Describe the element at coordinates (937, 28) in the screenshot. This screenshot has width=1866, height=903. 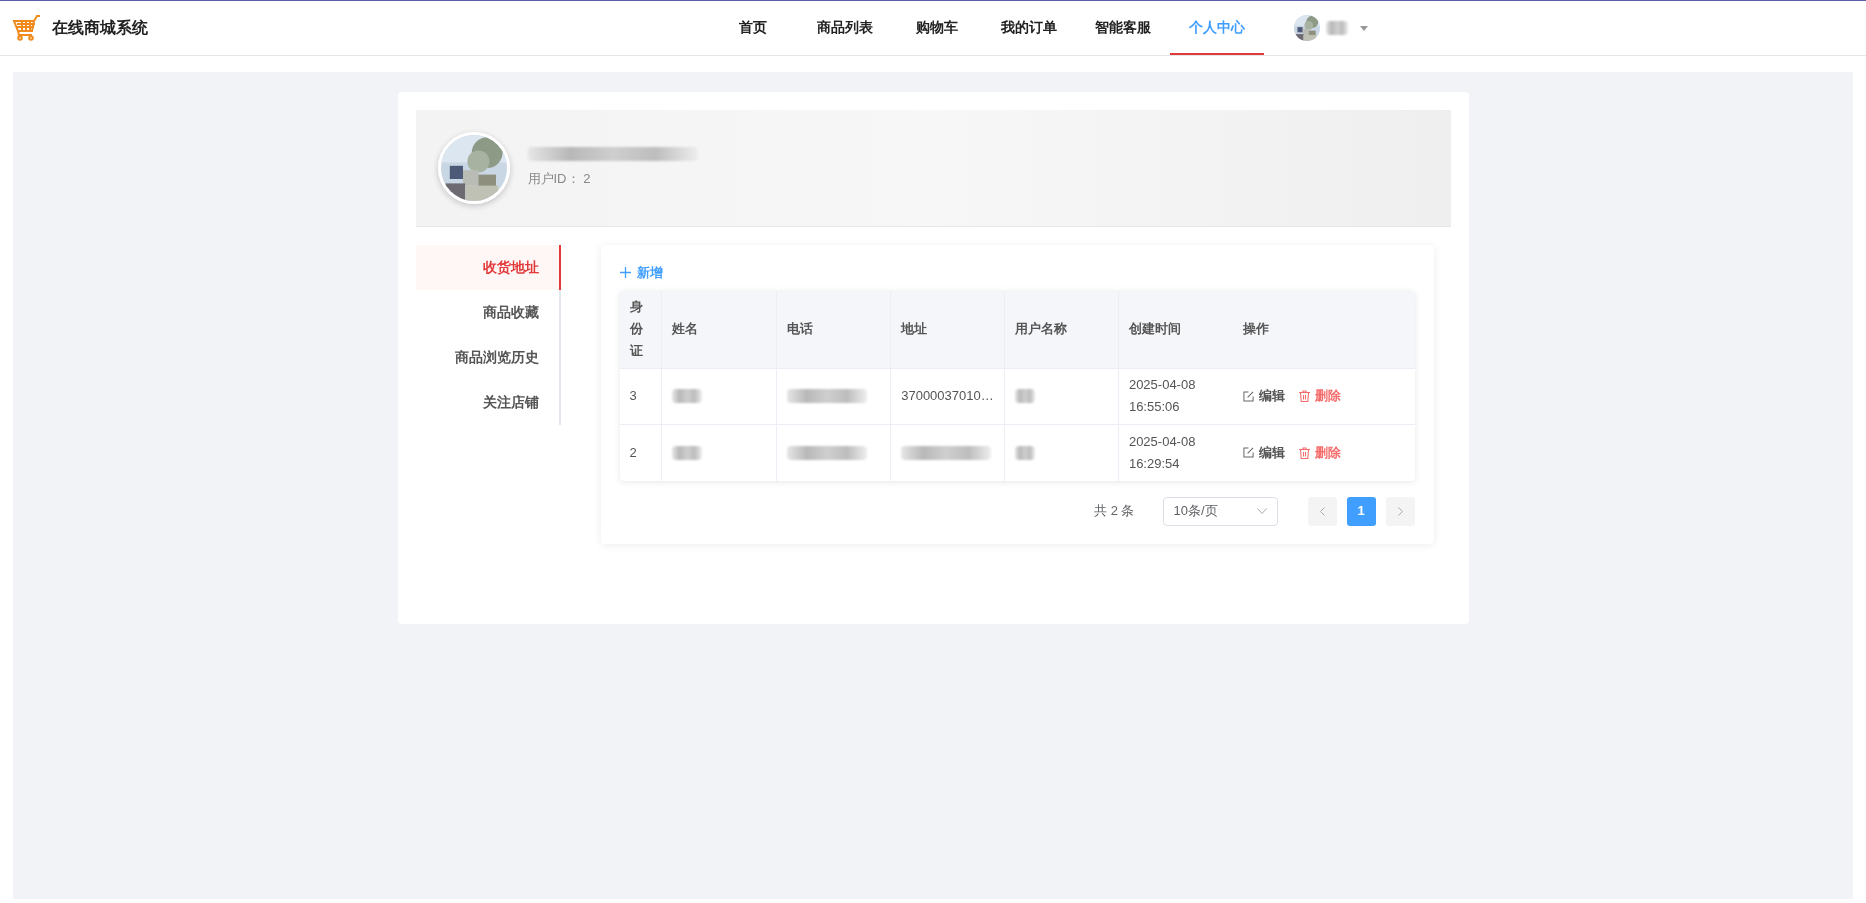
I see `nav-link: 购物车` at that location.